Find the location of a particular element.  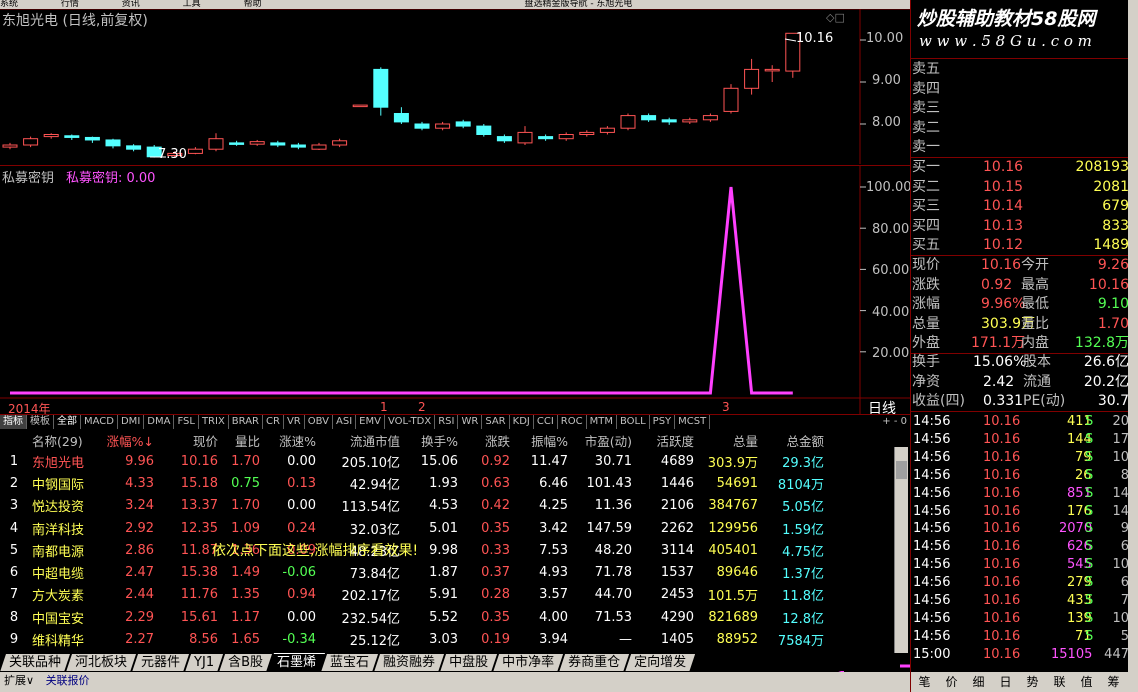

indicator-tab: 全部 is located at coordinates (67, 422).